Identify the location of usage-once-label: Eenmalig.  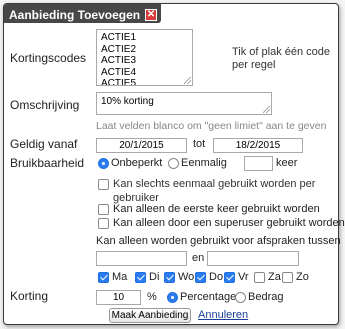
(204, 163).